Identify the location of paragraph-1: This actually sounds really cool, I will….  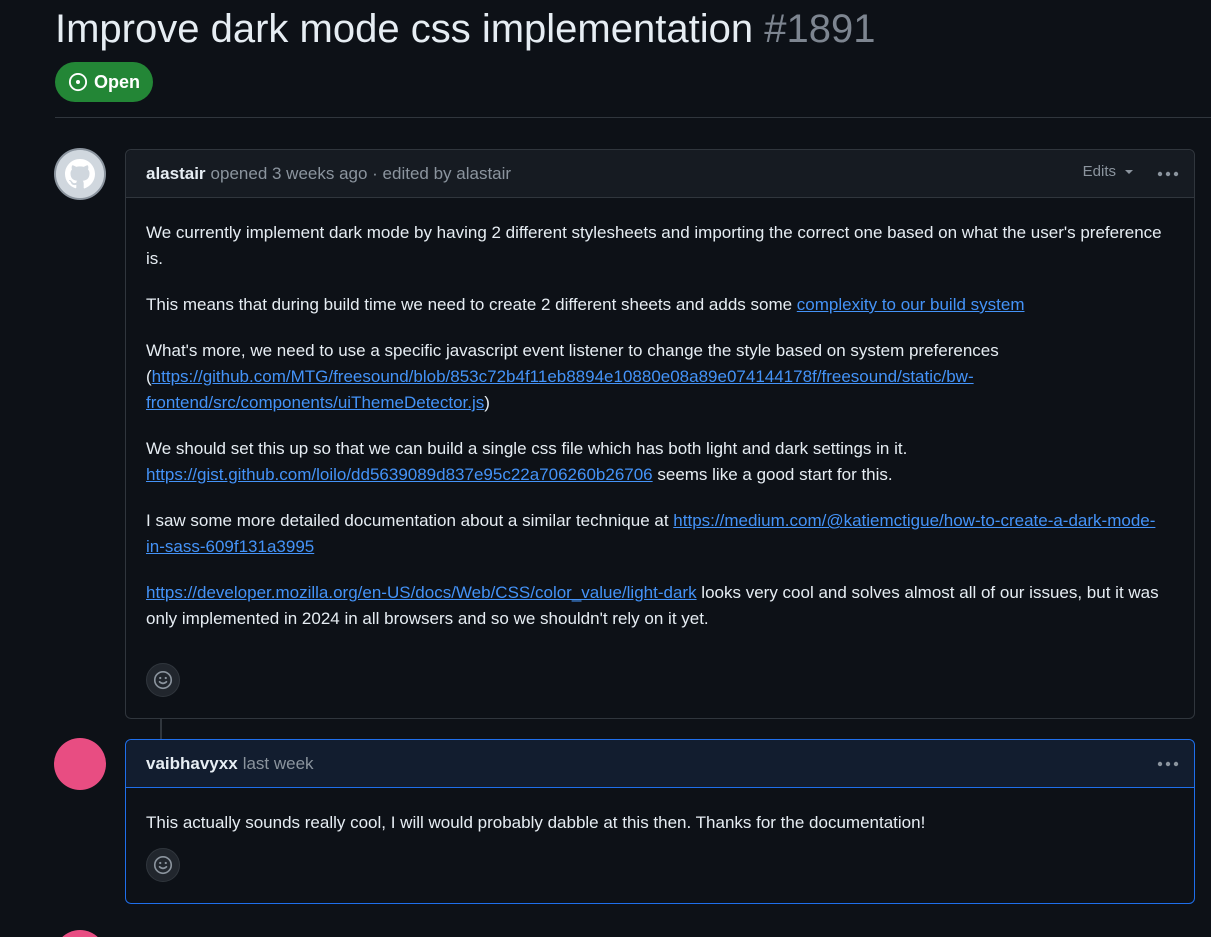
(536, 822).